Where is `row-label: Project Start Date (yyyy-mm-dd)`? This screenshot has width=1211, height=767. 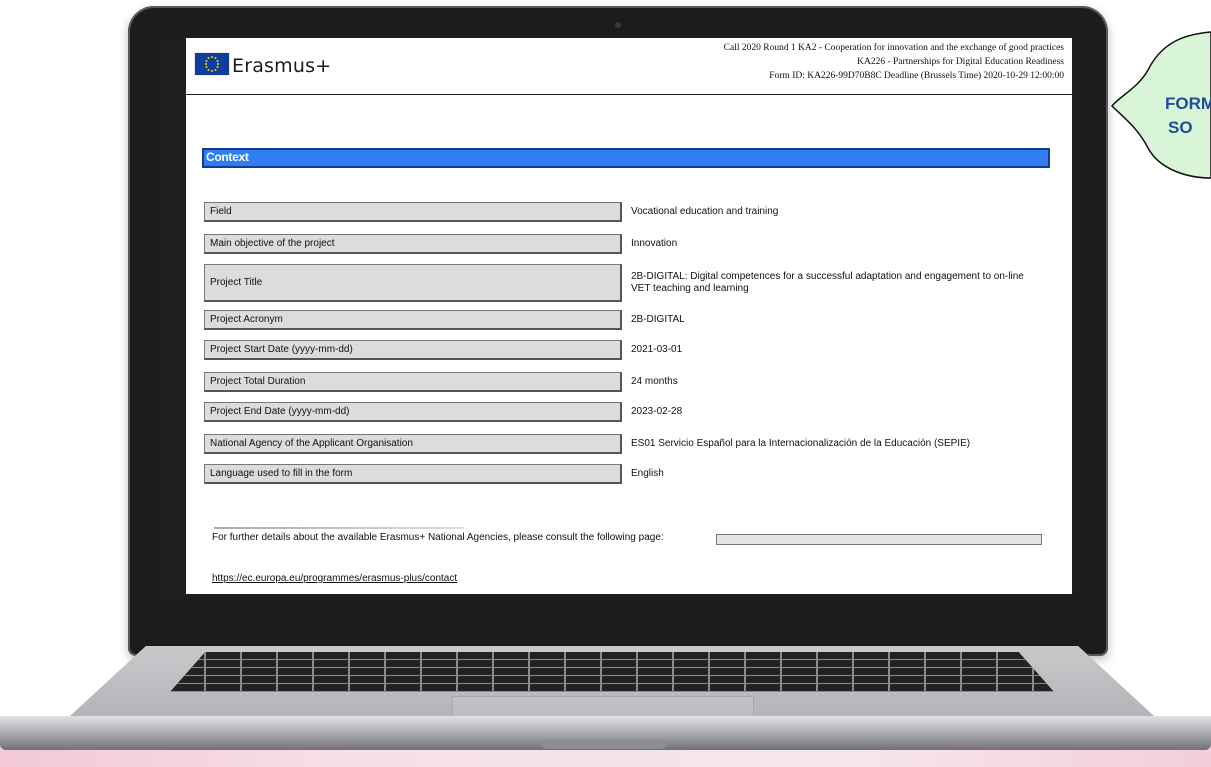 row-label: Project Start Date (yyyy-mm-dd) is located at coordinates (413, 350).